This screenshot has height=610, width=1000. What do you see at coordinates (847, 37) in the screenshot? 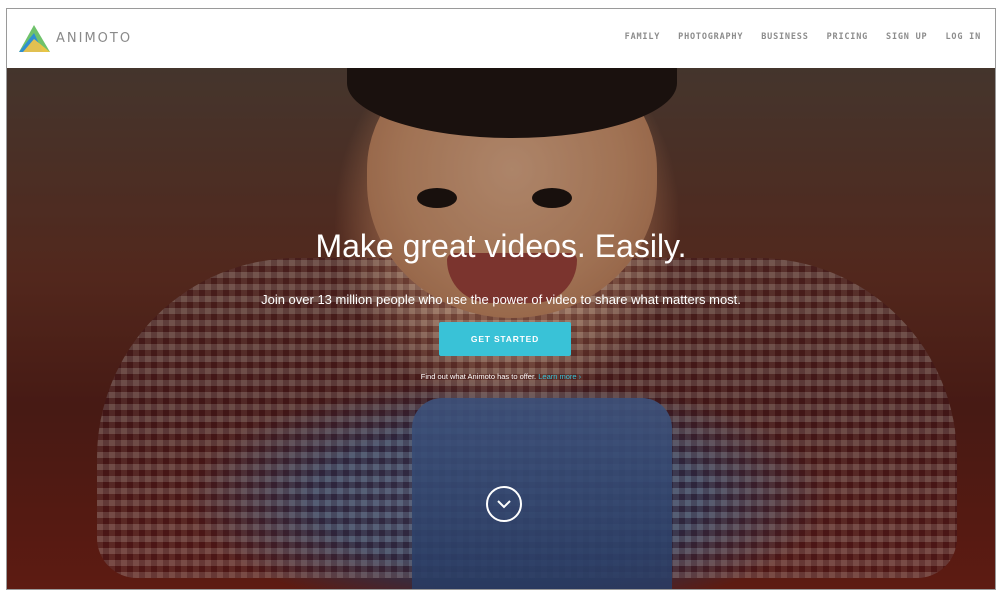
I see `nav-item-pricing: PRICING` at bounding box center [847, 37].